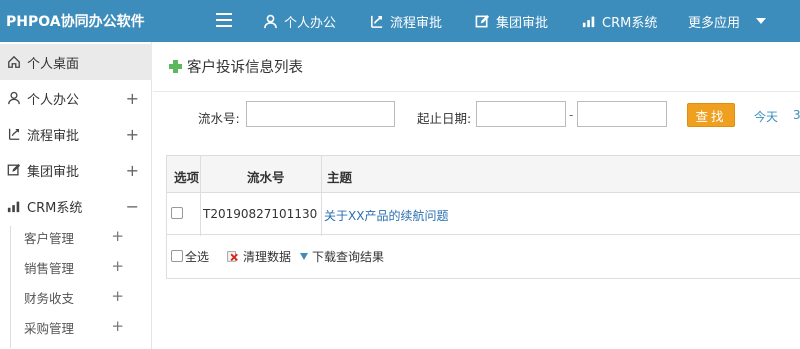 Image resolution: width=800 pixels, height=349 pixels. I want to click on home-icon, so click(14, 61).